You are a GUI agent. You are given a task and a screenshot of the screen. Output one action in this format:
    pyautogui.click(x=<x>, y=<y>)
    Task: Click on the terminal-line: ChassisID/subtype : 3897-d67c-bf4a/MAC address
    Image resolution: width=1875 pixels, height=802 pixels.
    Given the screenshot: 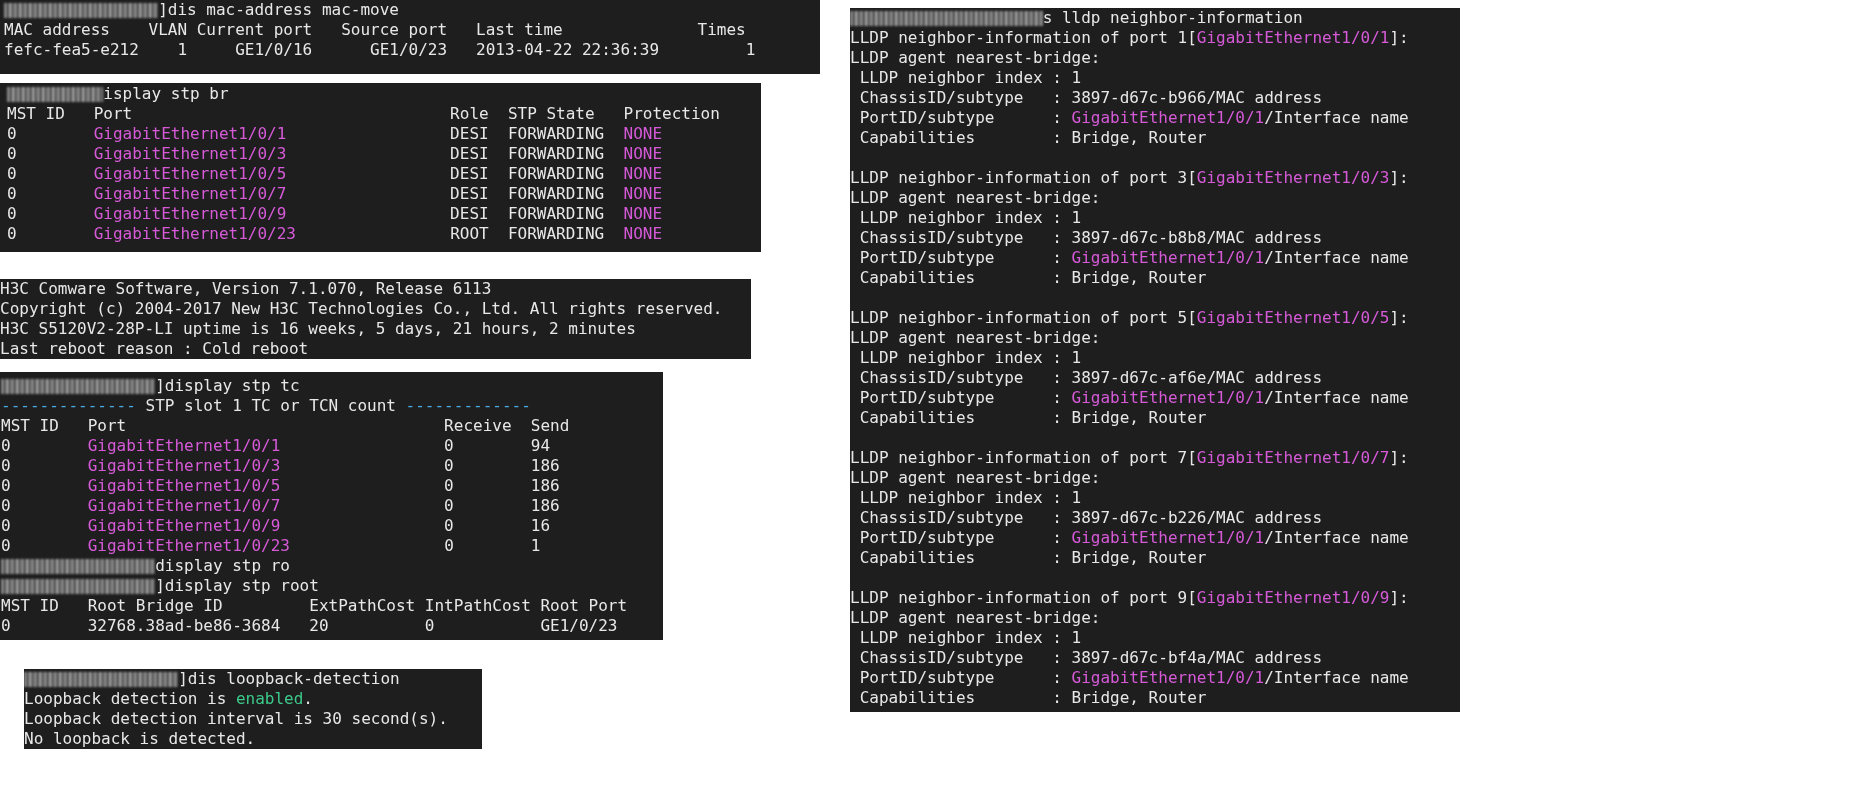 What is the action you would take?
    pyautogui.click(x=1090, y=658)
    